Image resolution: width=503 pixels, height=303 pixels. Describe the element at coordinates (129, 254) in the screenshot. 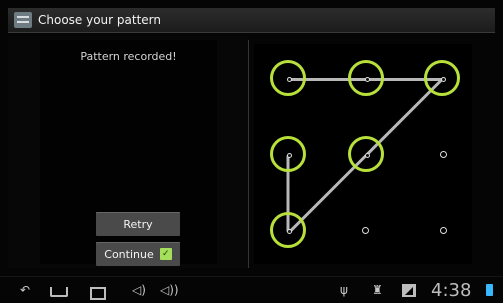

I see `continue-label: Continue` at that location.